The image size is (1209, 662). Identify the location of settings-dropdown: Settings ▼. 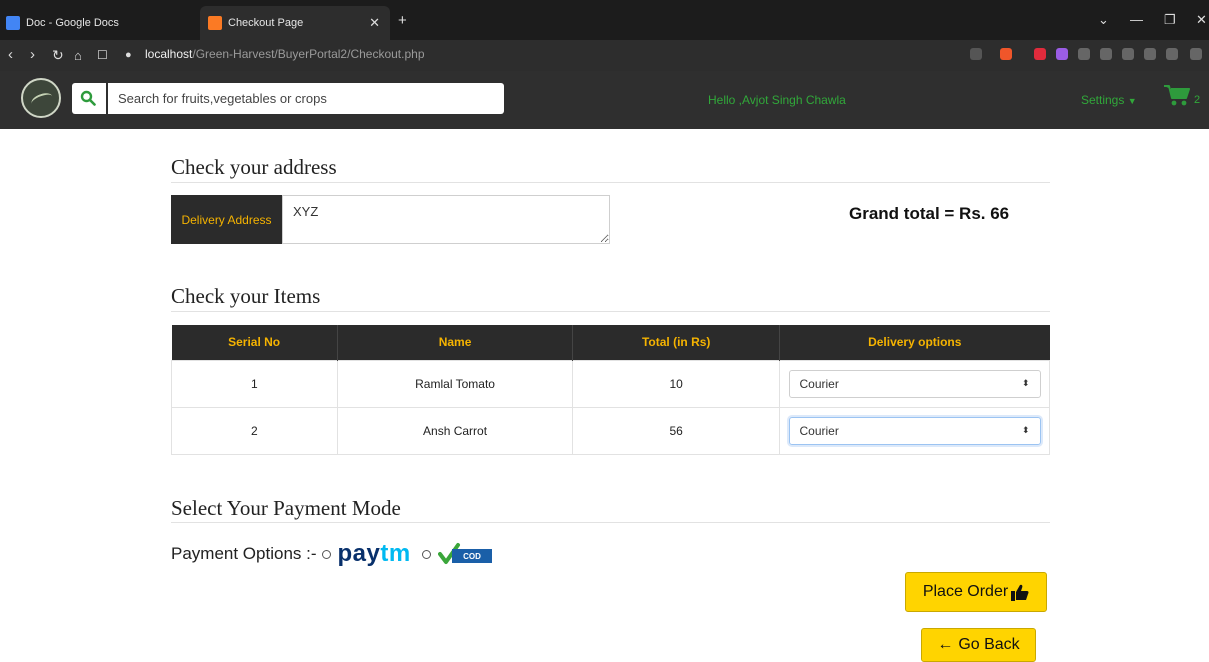
(1109, 100).